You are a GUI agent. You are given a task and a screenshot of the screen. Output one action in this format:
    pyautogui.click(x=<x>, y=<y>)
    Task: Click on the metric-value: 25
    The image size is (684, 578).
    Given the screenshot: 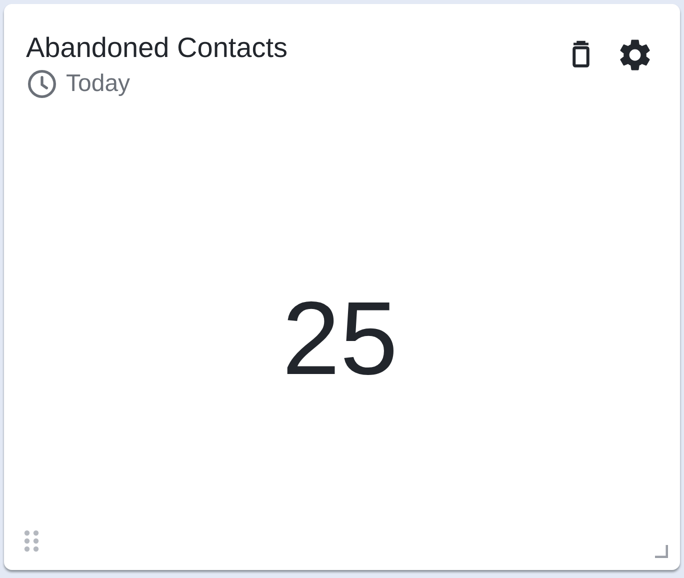 What is the action you would take?
    pyautogui.click(x=340, y=339)
    